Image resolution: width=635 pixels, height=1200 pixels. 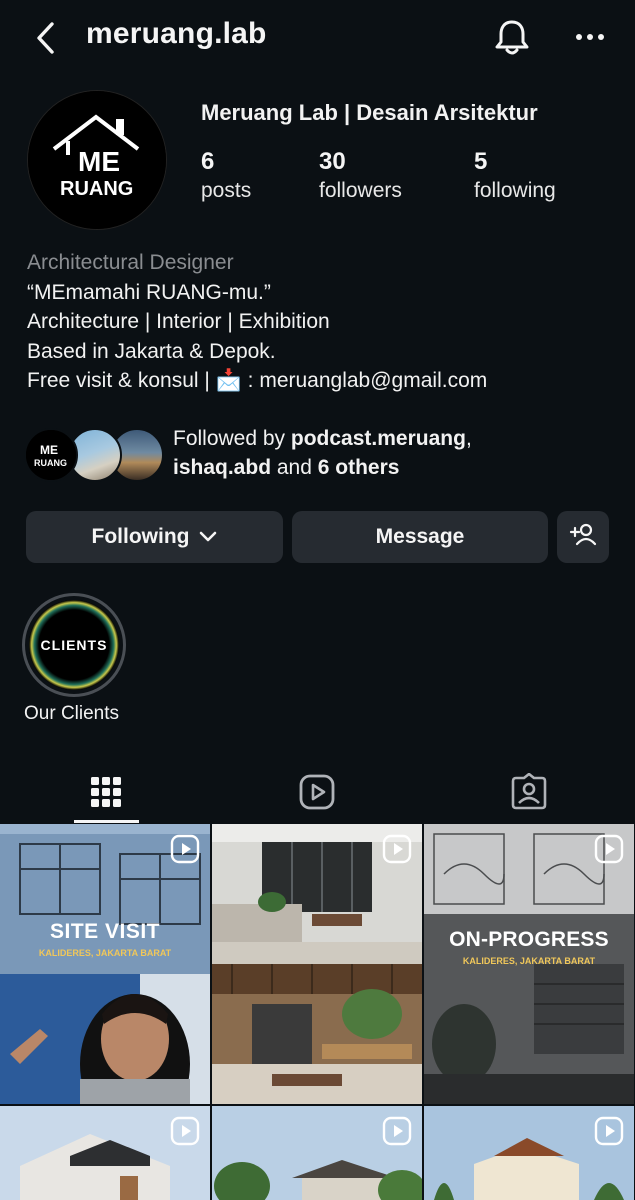 I want to click on tab-tagged, so click(x=529, y=792).